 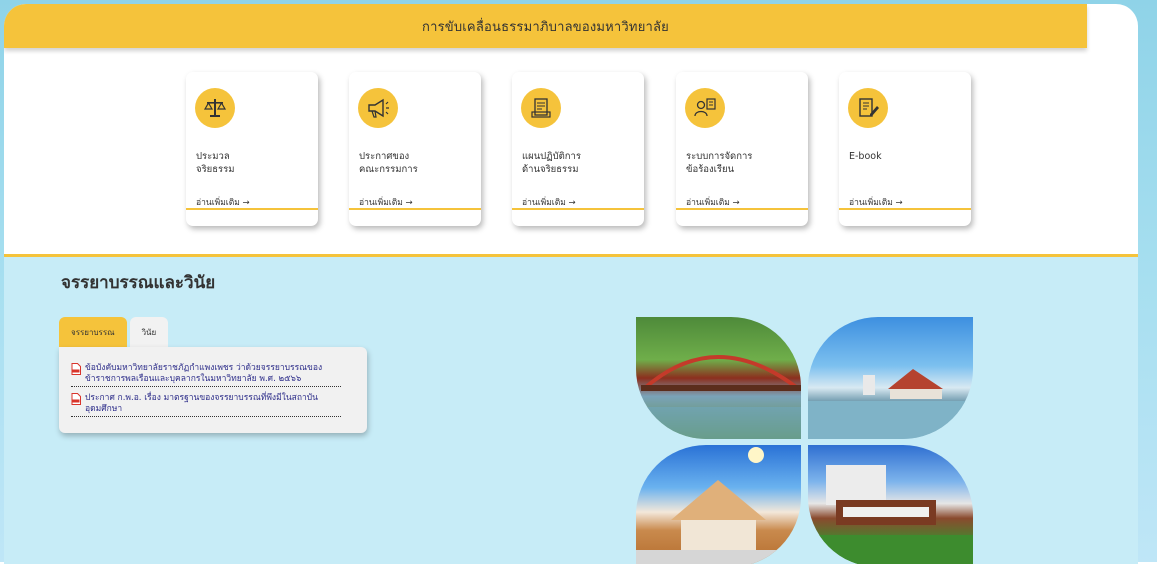 I want to click on campus-photo-pavilion, so click(x=718, y=504).